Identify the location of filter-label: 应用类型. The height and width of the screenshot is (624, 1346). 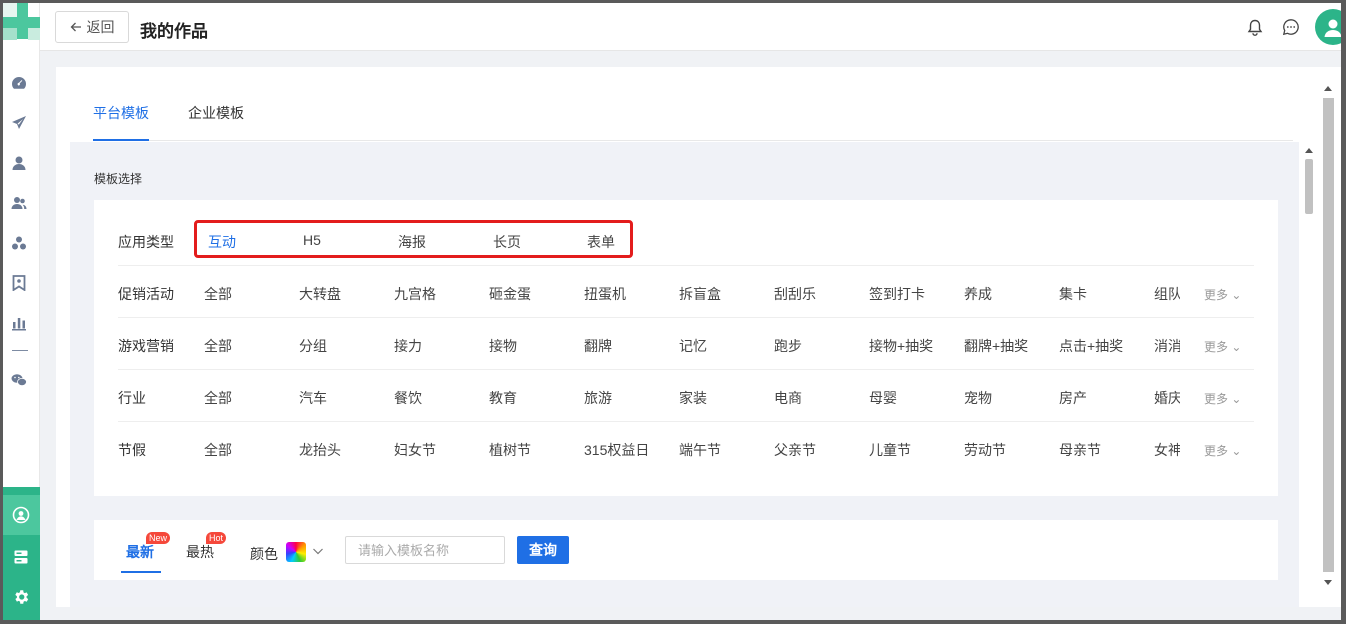
(146, 242).